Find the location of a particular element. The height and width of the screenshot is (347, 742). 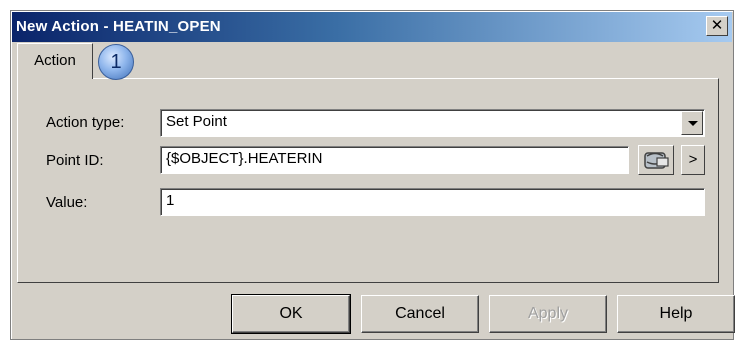

help-button-label: Help is located at coordinates (676, 313).